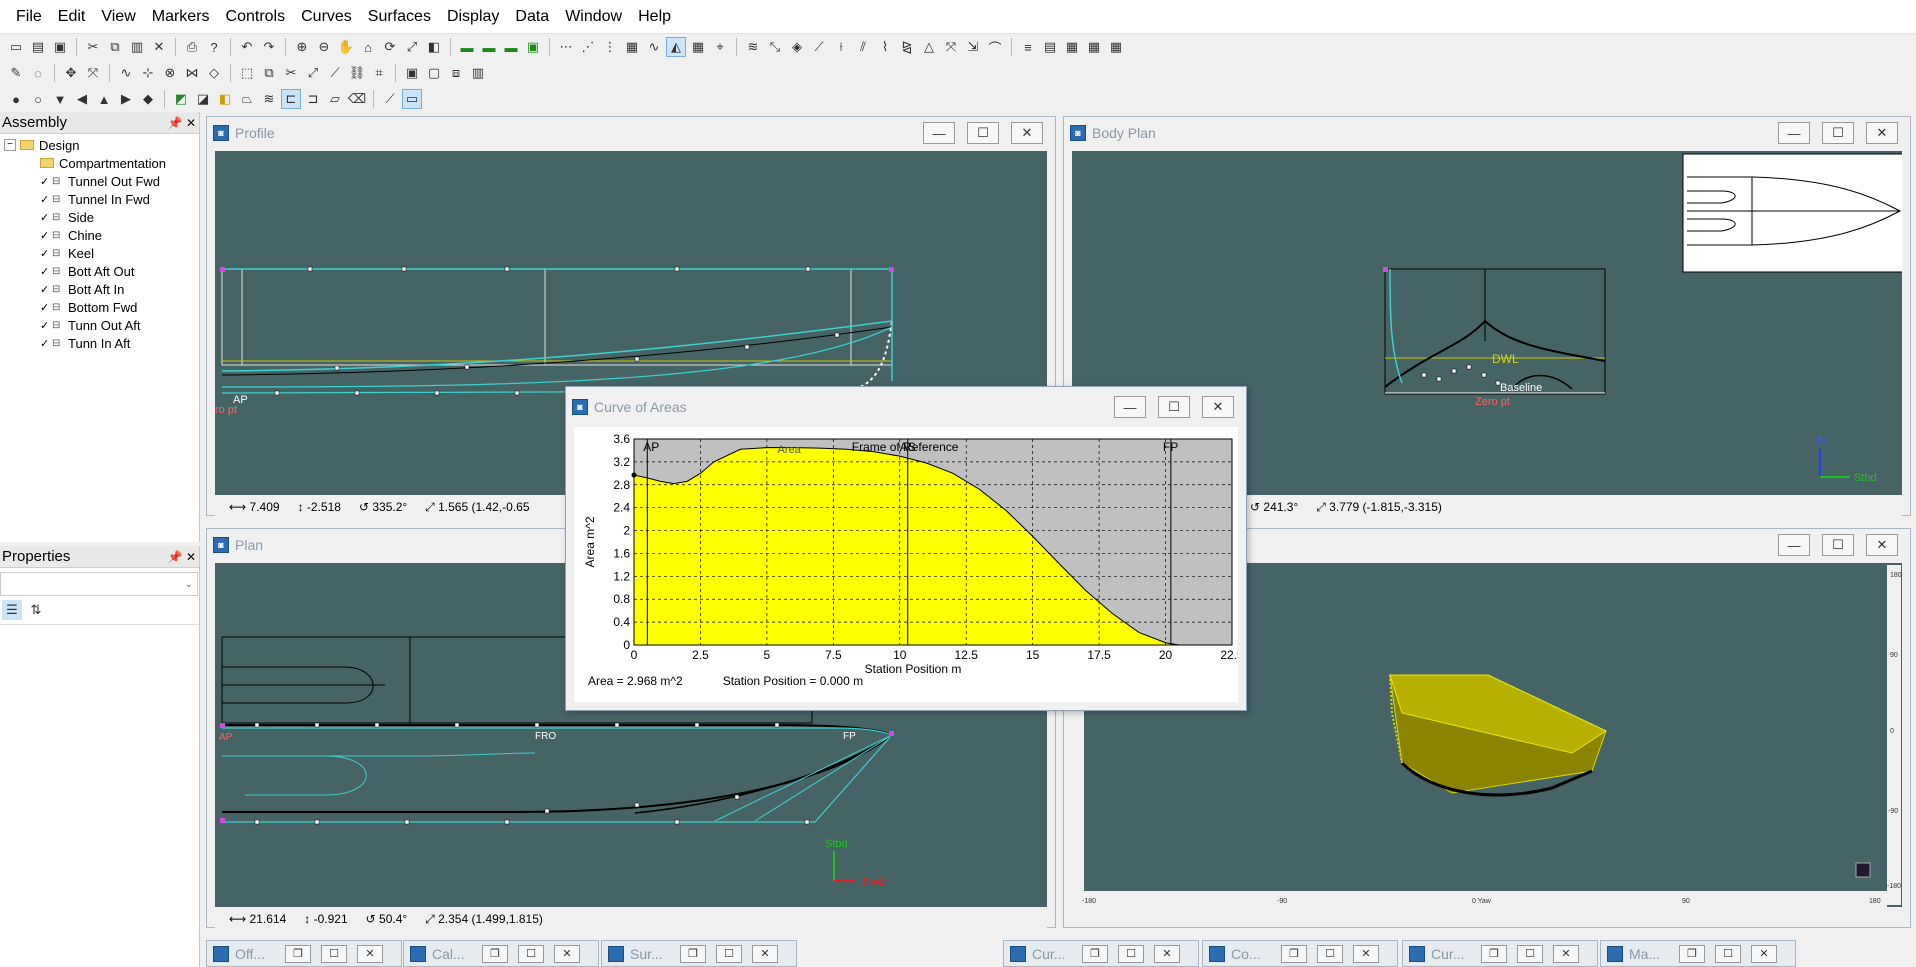 Image resolution: width=1916 pixels, height=967 pixels. What do you see at coordinates (863, 47) in the screenshot?
I see `align-icon: ⫽` at bounding box center [863, 47].